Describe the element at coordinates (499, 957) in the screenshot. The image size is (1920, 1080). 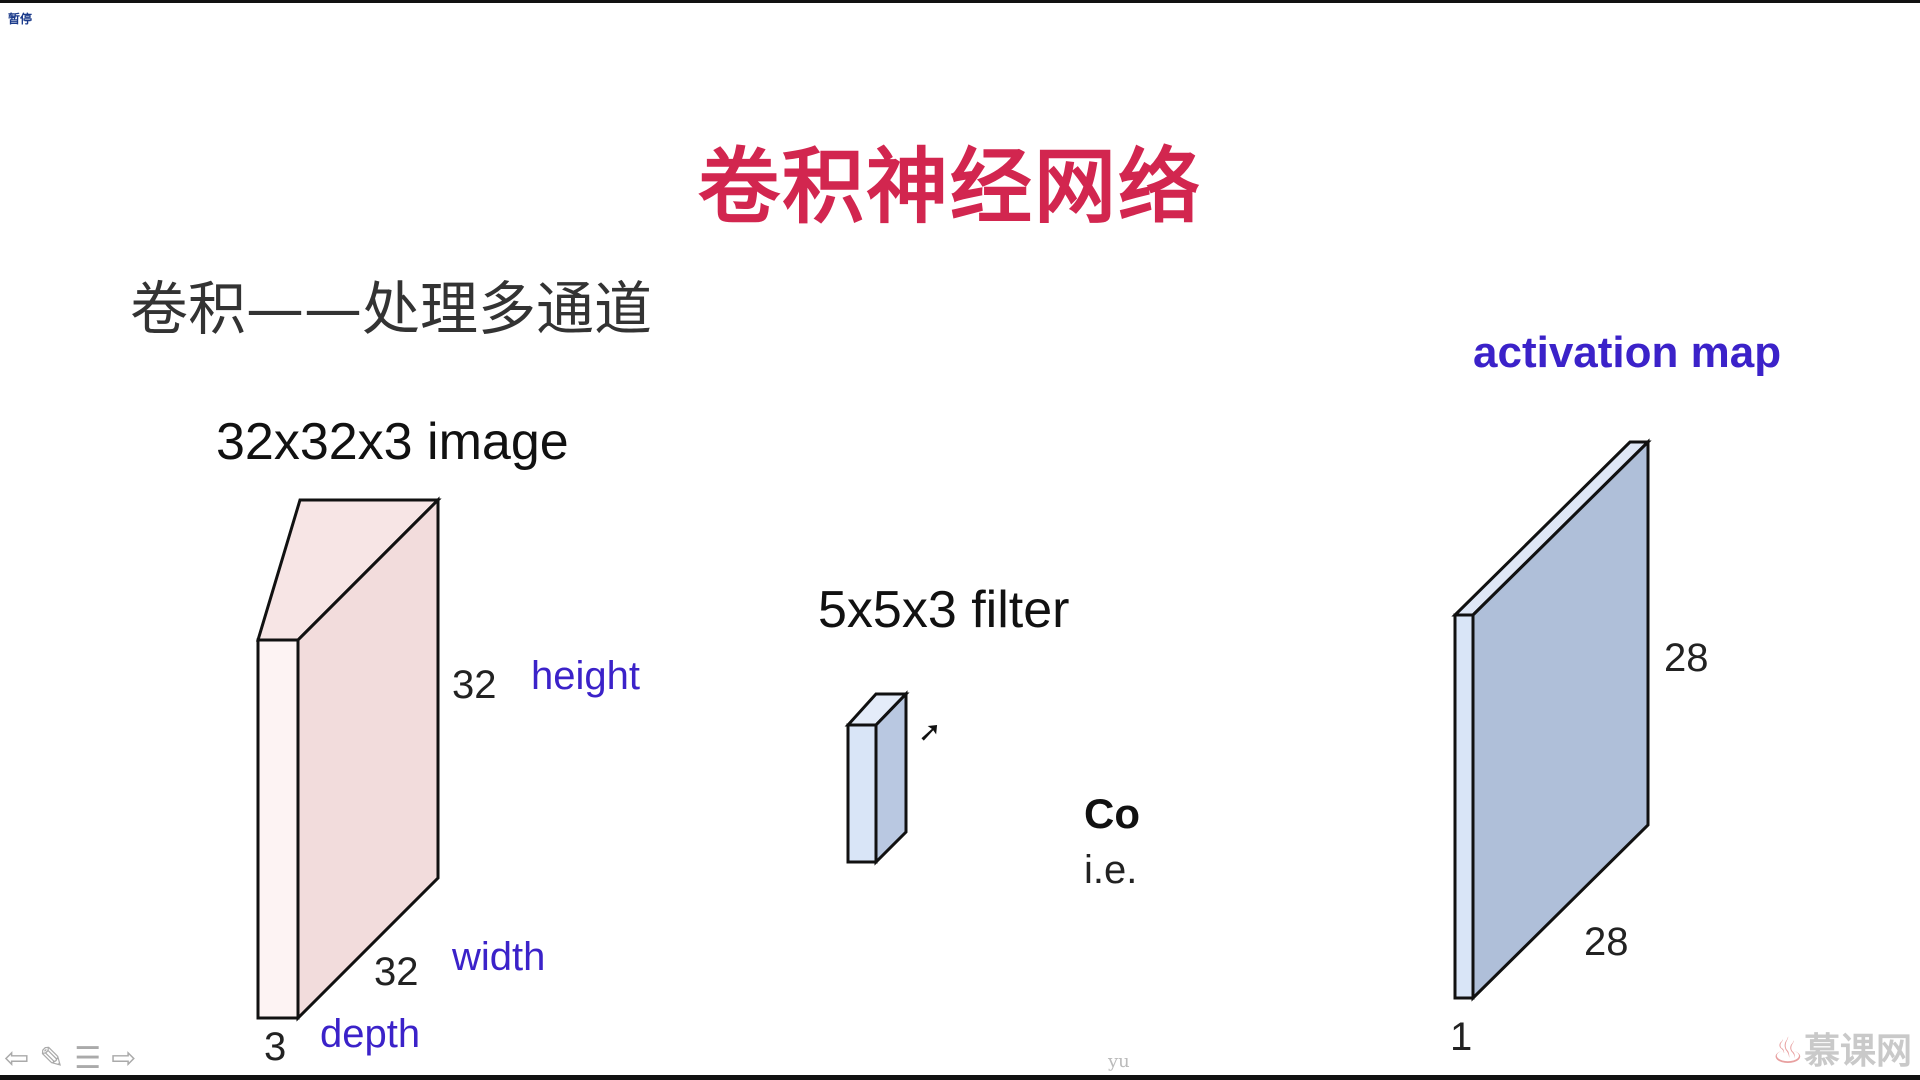
I see `image-width-word: width` at that location.